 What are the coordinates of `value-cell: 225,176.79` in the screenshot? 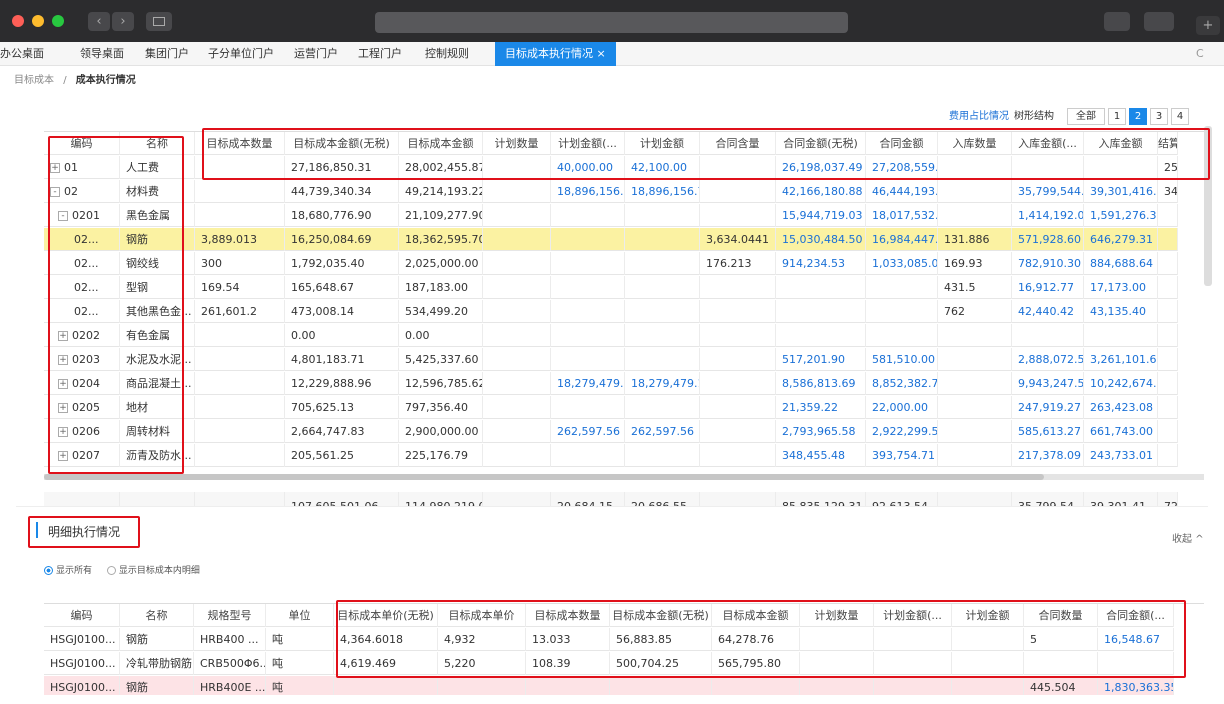 It's located at (441, 455).